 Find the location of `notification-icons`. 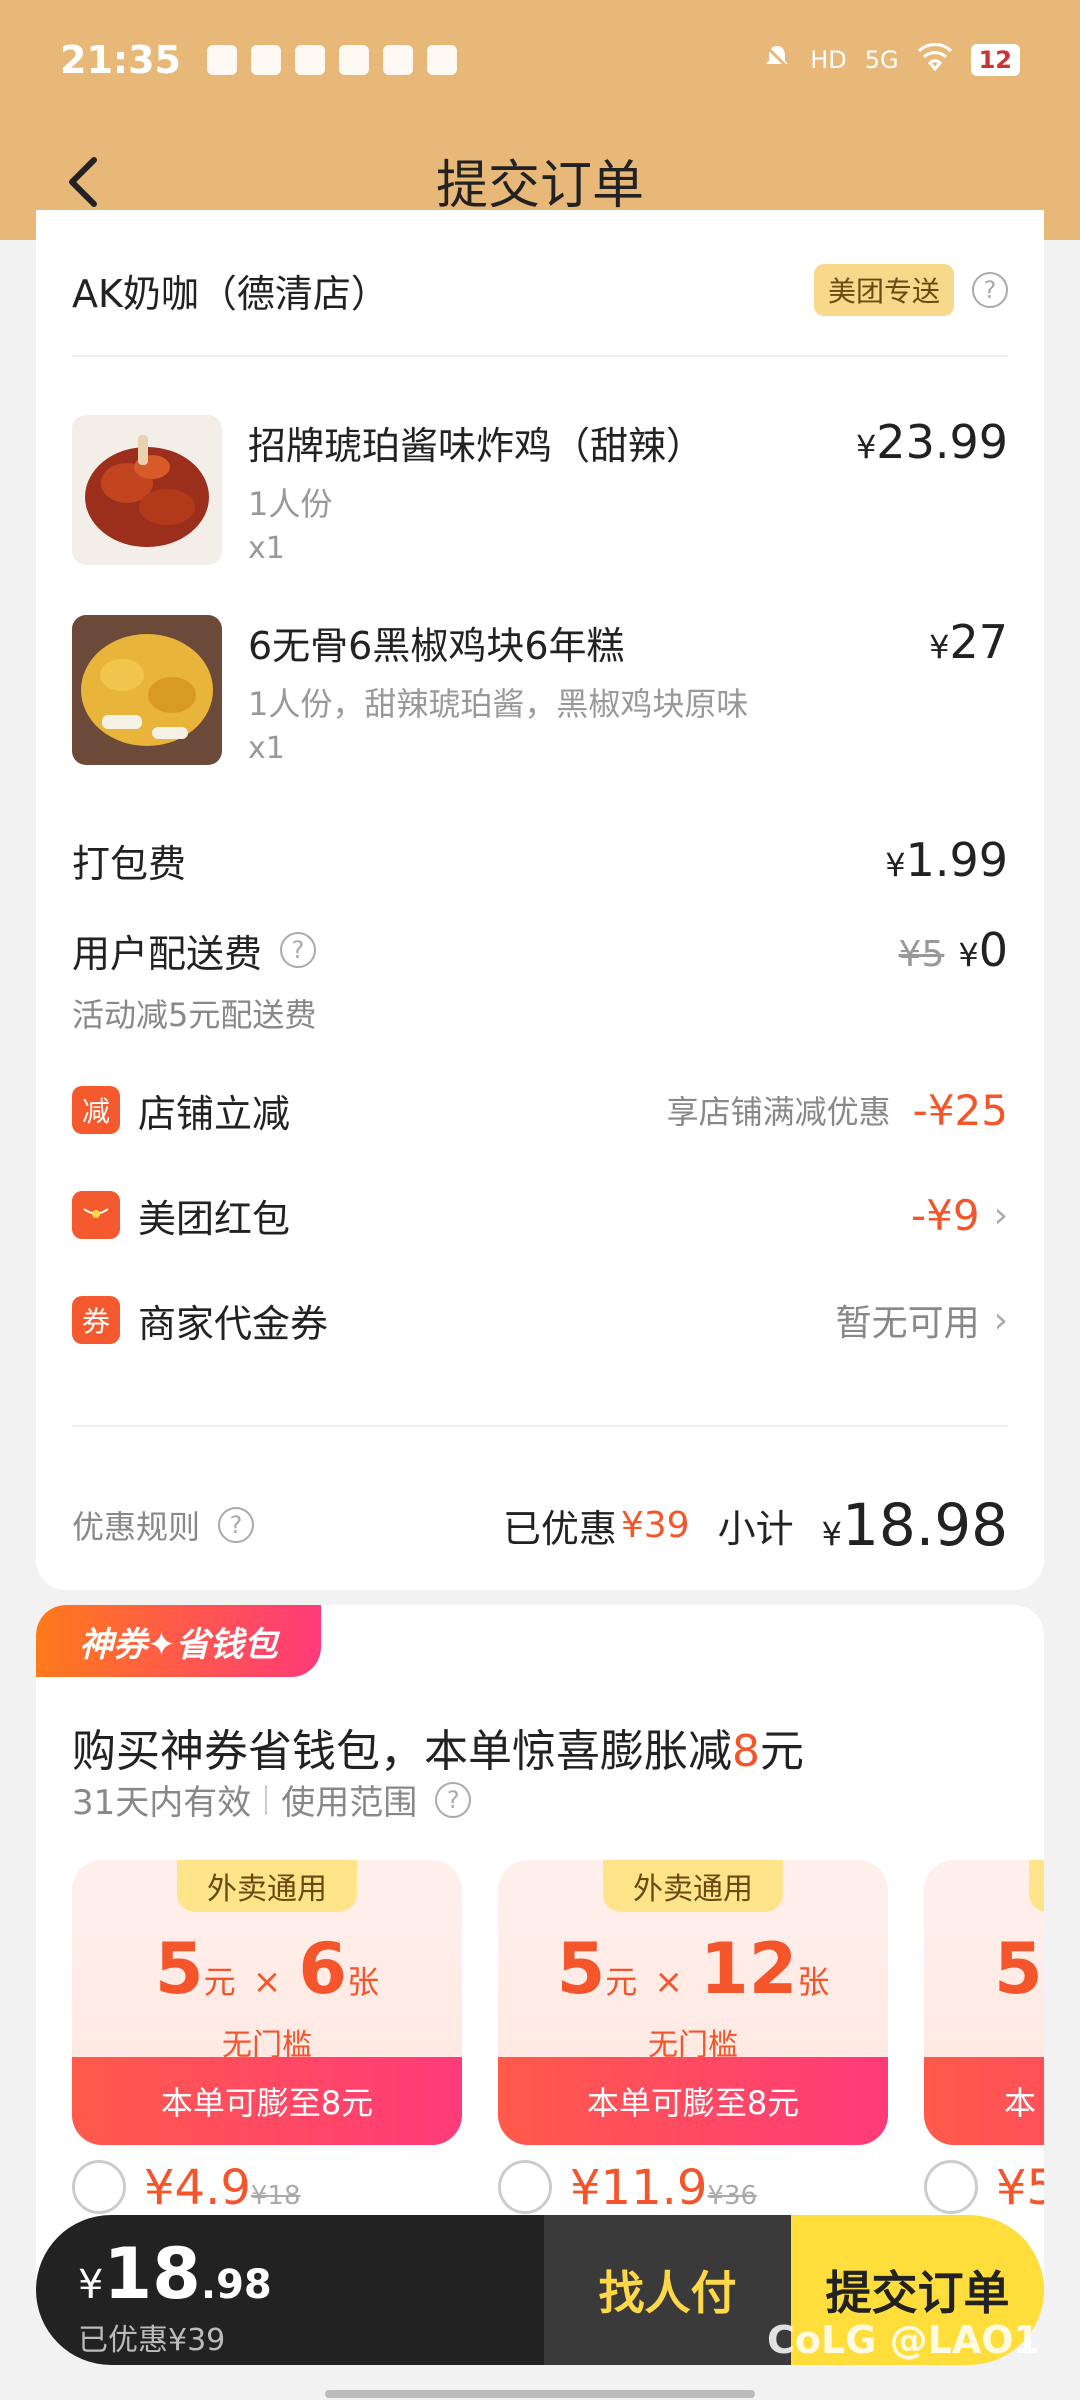

notification-icons is located at coordinates (331, 60).